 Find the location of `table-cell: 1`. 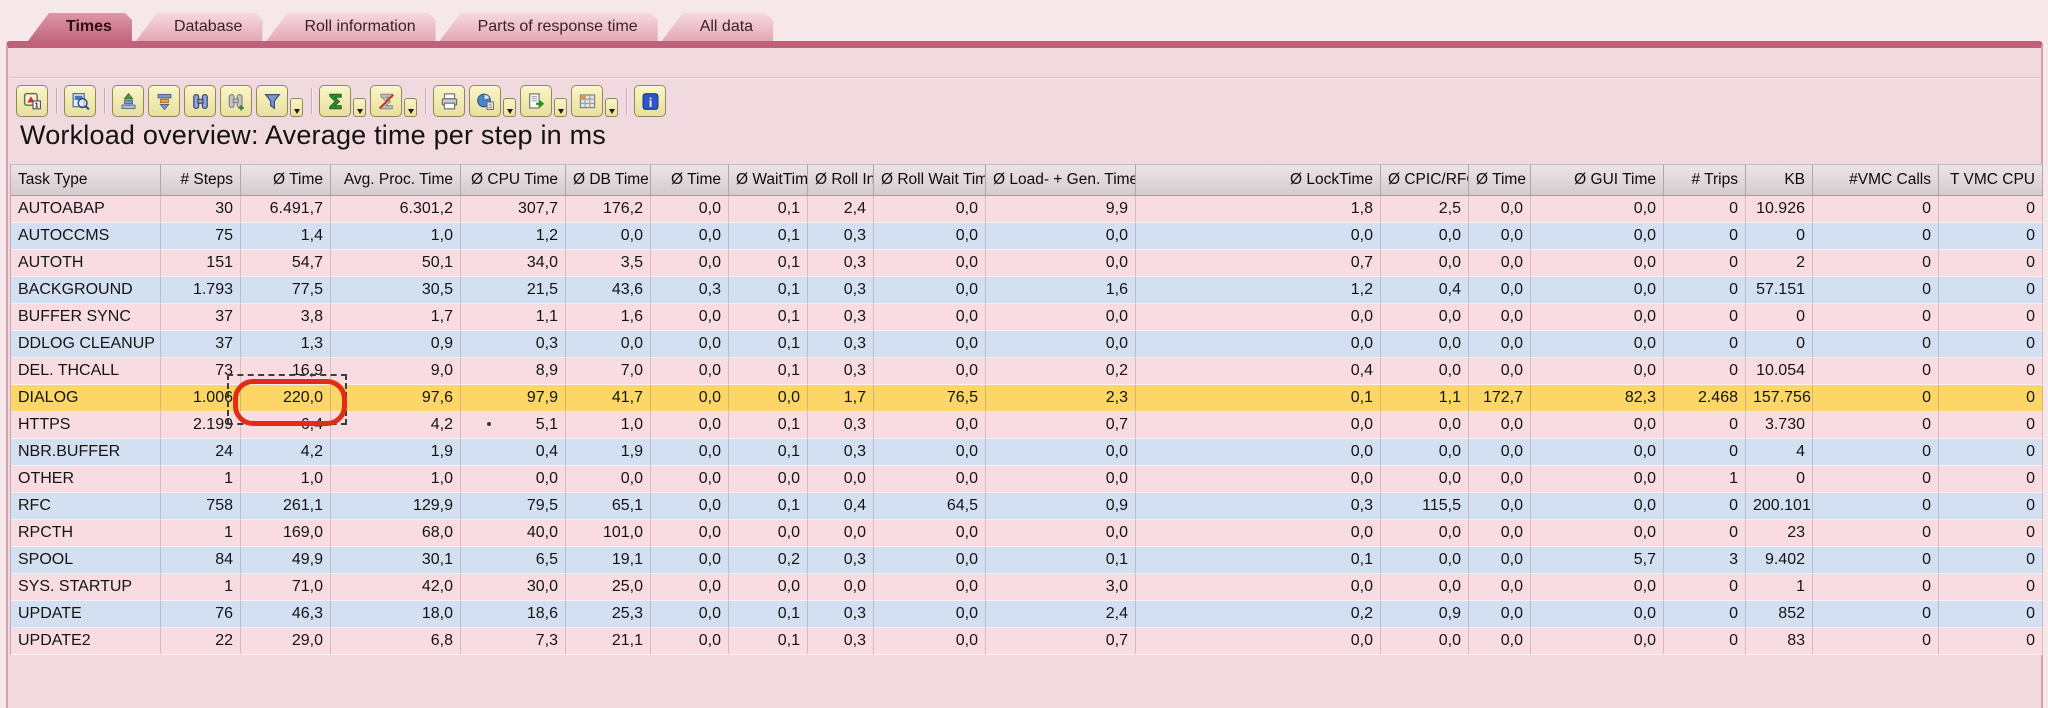

table-cell: 1 is located at coordinates (201, 587).